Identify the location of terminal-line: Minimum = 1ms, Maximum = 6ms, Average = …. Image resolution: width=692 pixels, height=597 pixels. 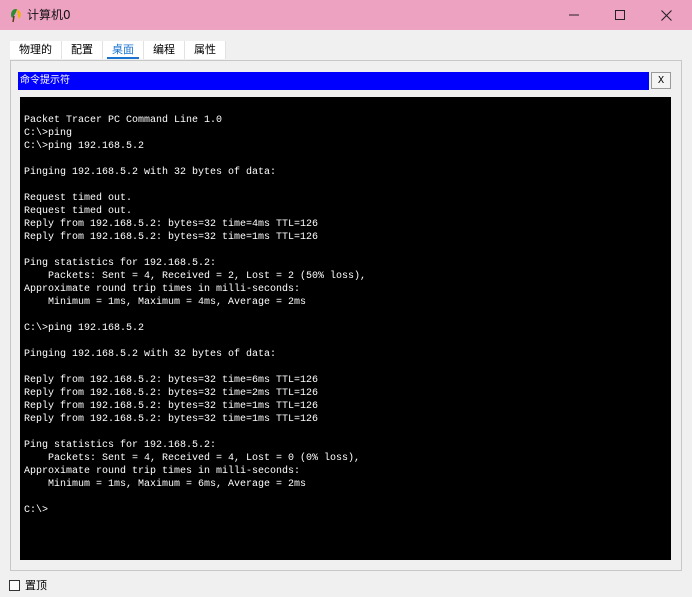
(165, 484).